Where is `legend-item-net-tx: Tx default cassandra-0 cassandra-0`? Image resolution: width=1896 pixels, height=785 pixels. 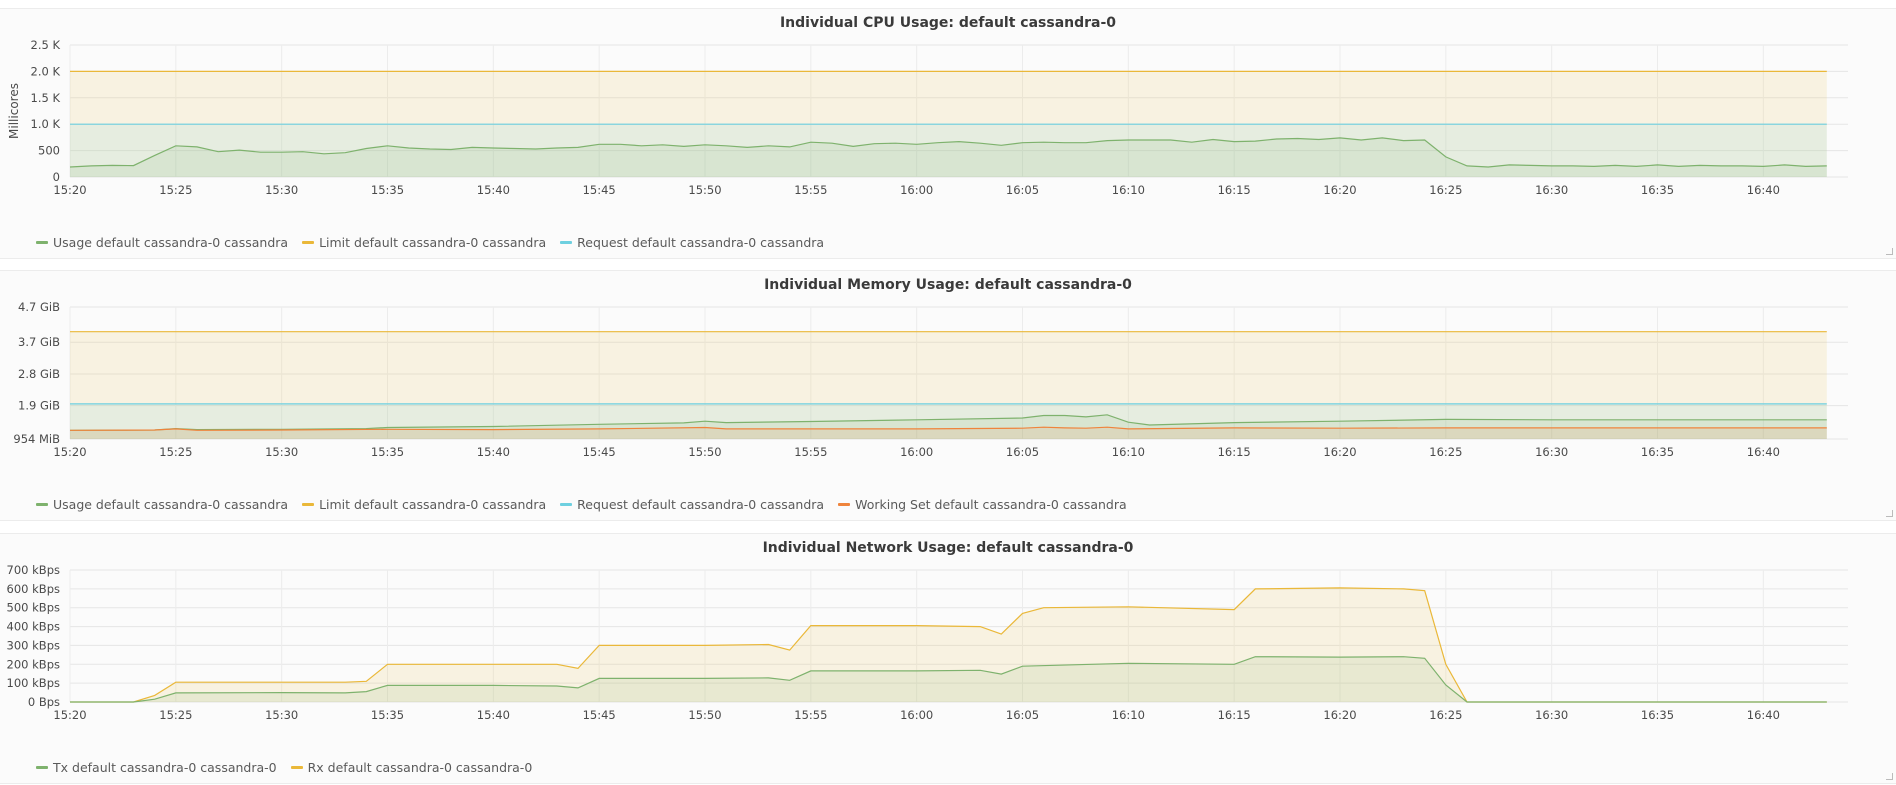 legend-item-net-tx: Tx default cassandra-0 cassandra-0 is located at coordinates (156, 767).